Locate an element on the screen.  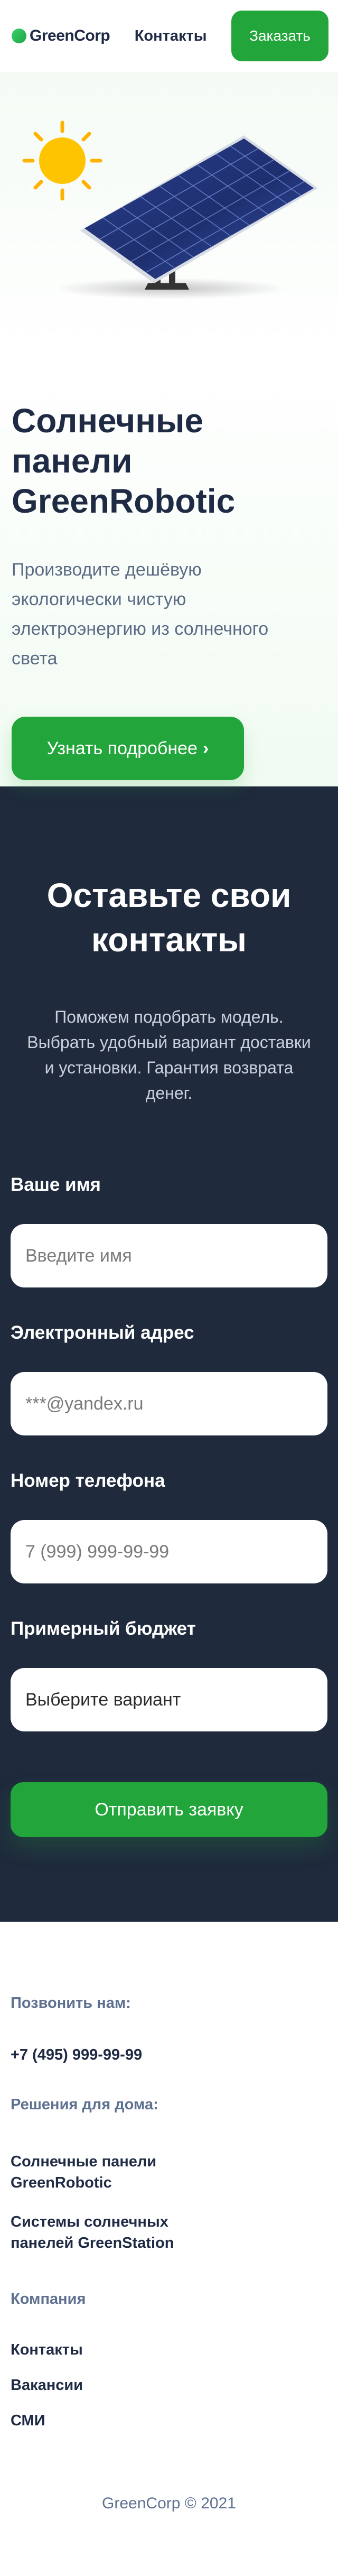
submit-button: Отправить заявку is located at coordinates (169, 1809).